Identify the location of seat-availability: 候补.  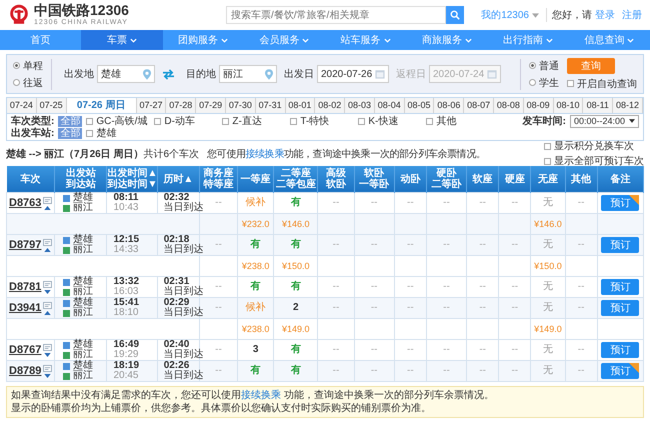
(256, 307).